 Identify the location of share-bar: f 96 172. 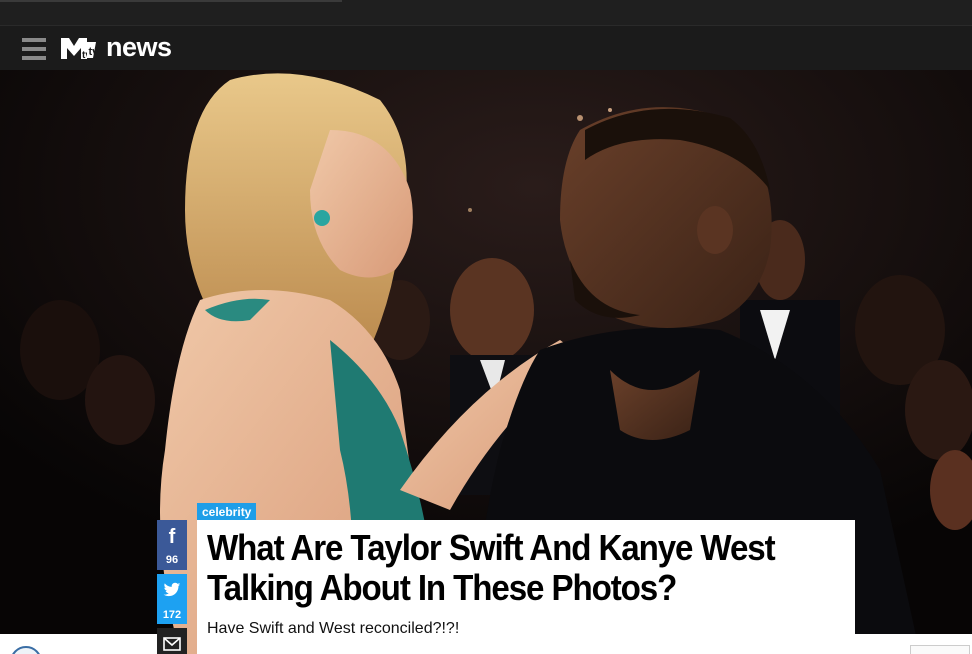
(172, 587).